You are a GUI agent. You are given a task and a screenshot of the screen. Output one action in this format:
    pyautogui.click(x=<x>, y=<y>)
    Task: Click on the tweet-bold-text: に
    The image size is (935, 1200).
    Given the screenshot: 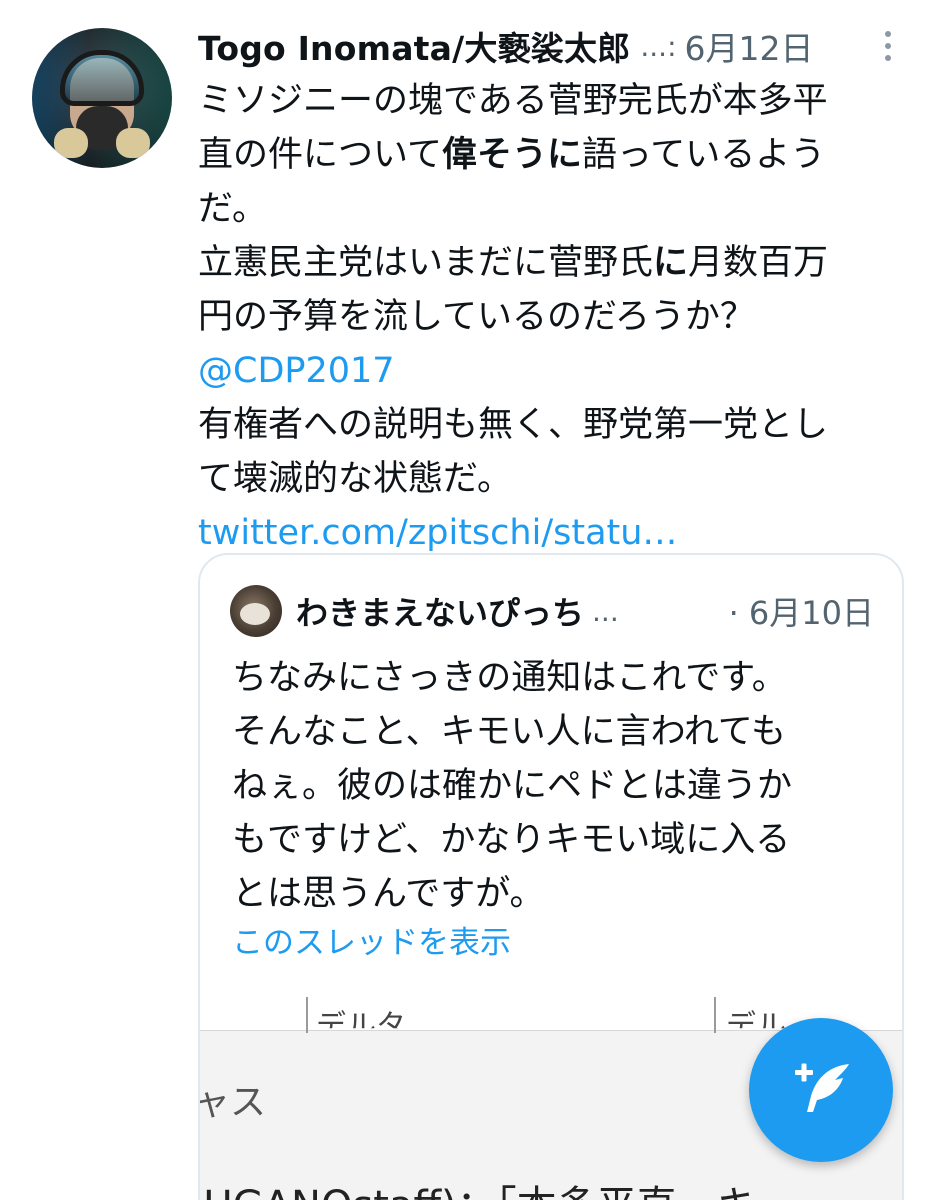 What is the action you would take?
    pyautogui.click(x=671, y=263)
    